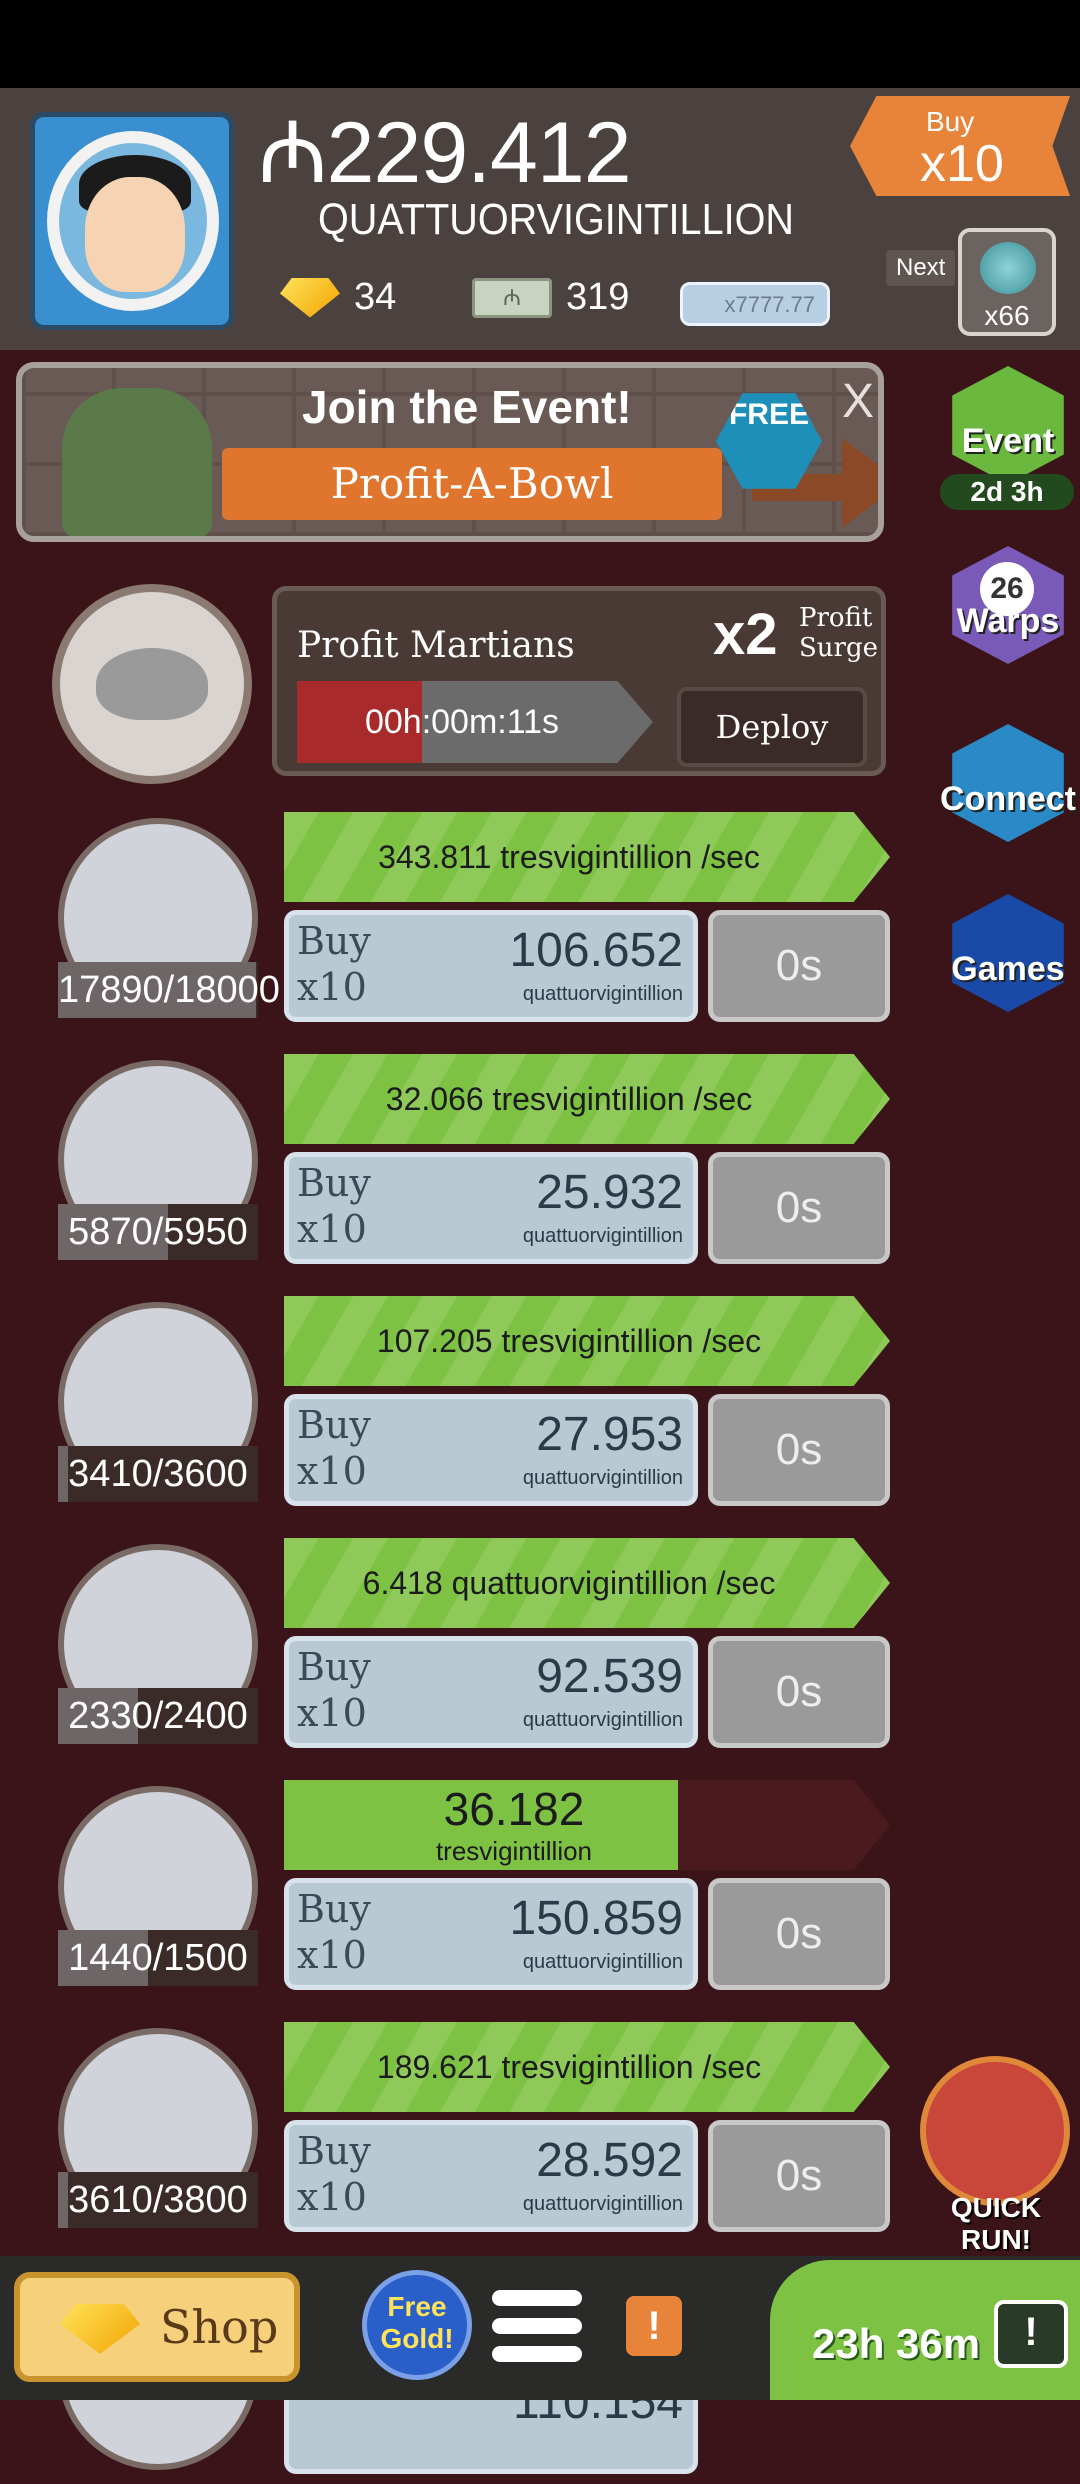 Image resolution: width=1080 pixels, height=2484 pixels. I want to click on games-button: Games, so click(1008, 953).